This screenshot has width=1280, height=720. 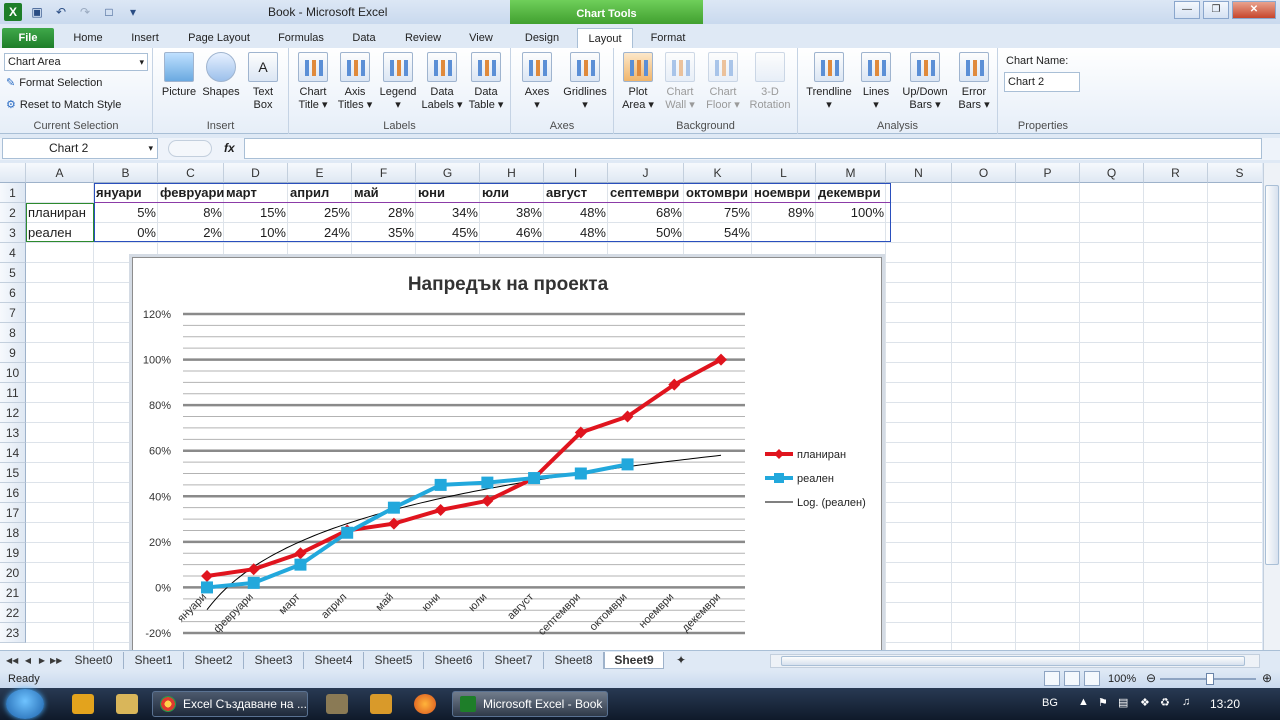 What do you see at coordinates (219, 38) in the screenshot?
I see `tab-page-layout: Page Layout` at bounding box center [219, 38].